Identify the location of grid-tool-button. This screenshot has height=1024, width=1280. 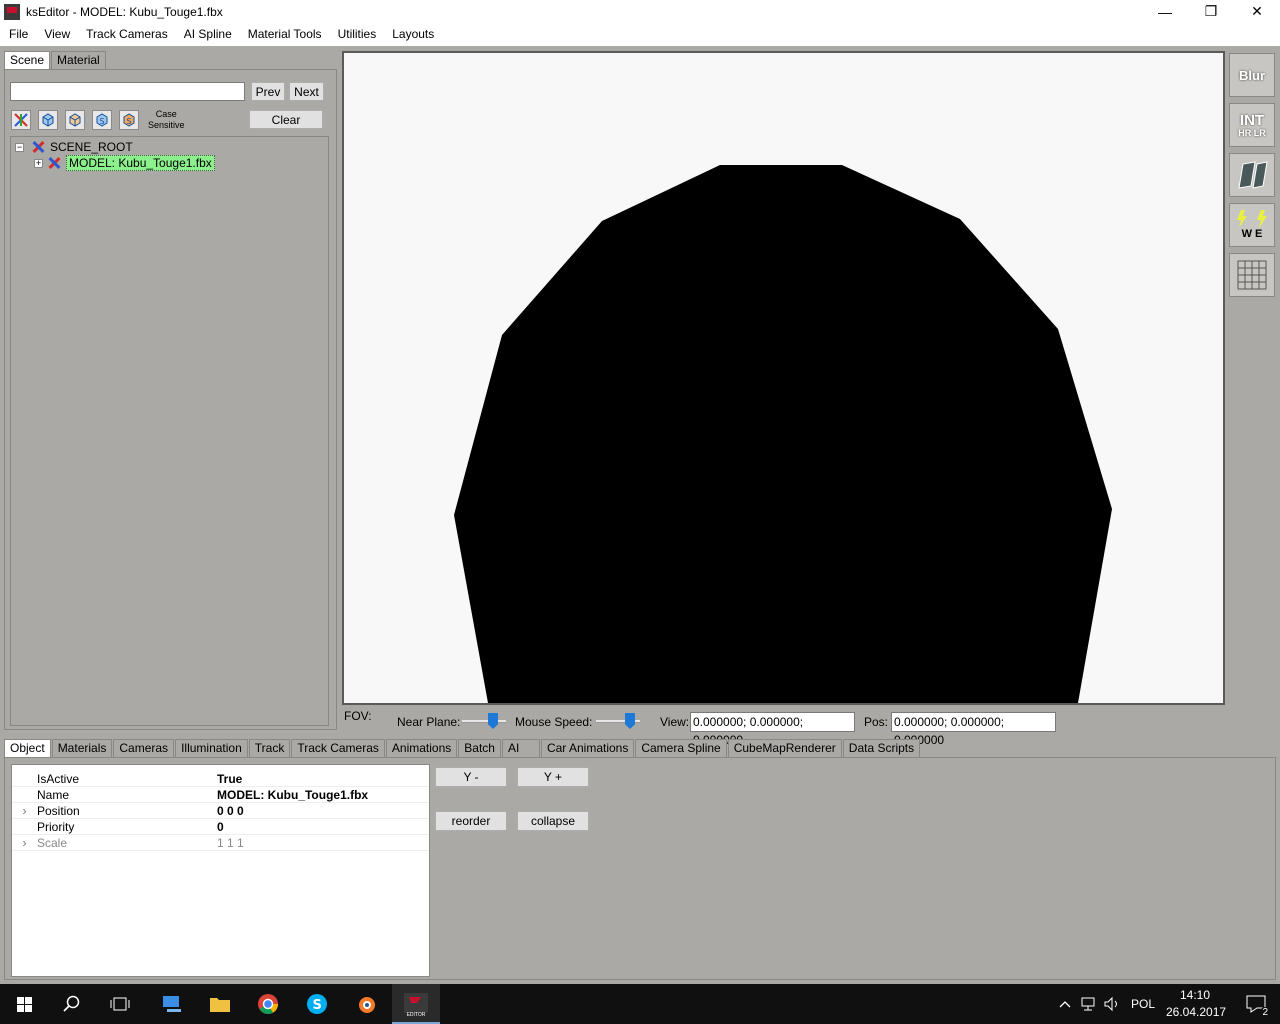
(1252, 275).